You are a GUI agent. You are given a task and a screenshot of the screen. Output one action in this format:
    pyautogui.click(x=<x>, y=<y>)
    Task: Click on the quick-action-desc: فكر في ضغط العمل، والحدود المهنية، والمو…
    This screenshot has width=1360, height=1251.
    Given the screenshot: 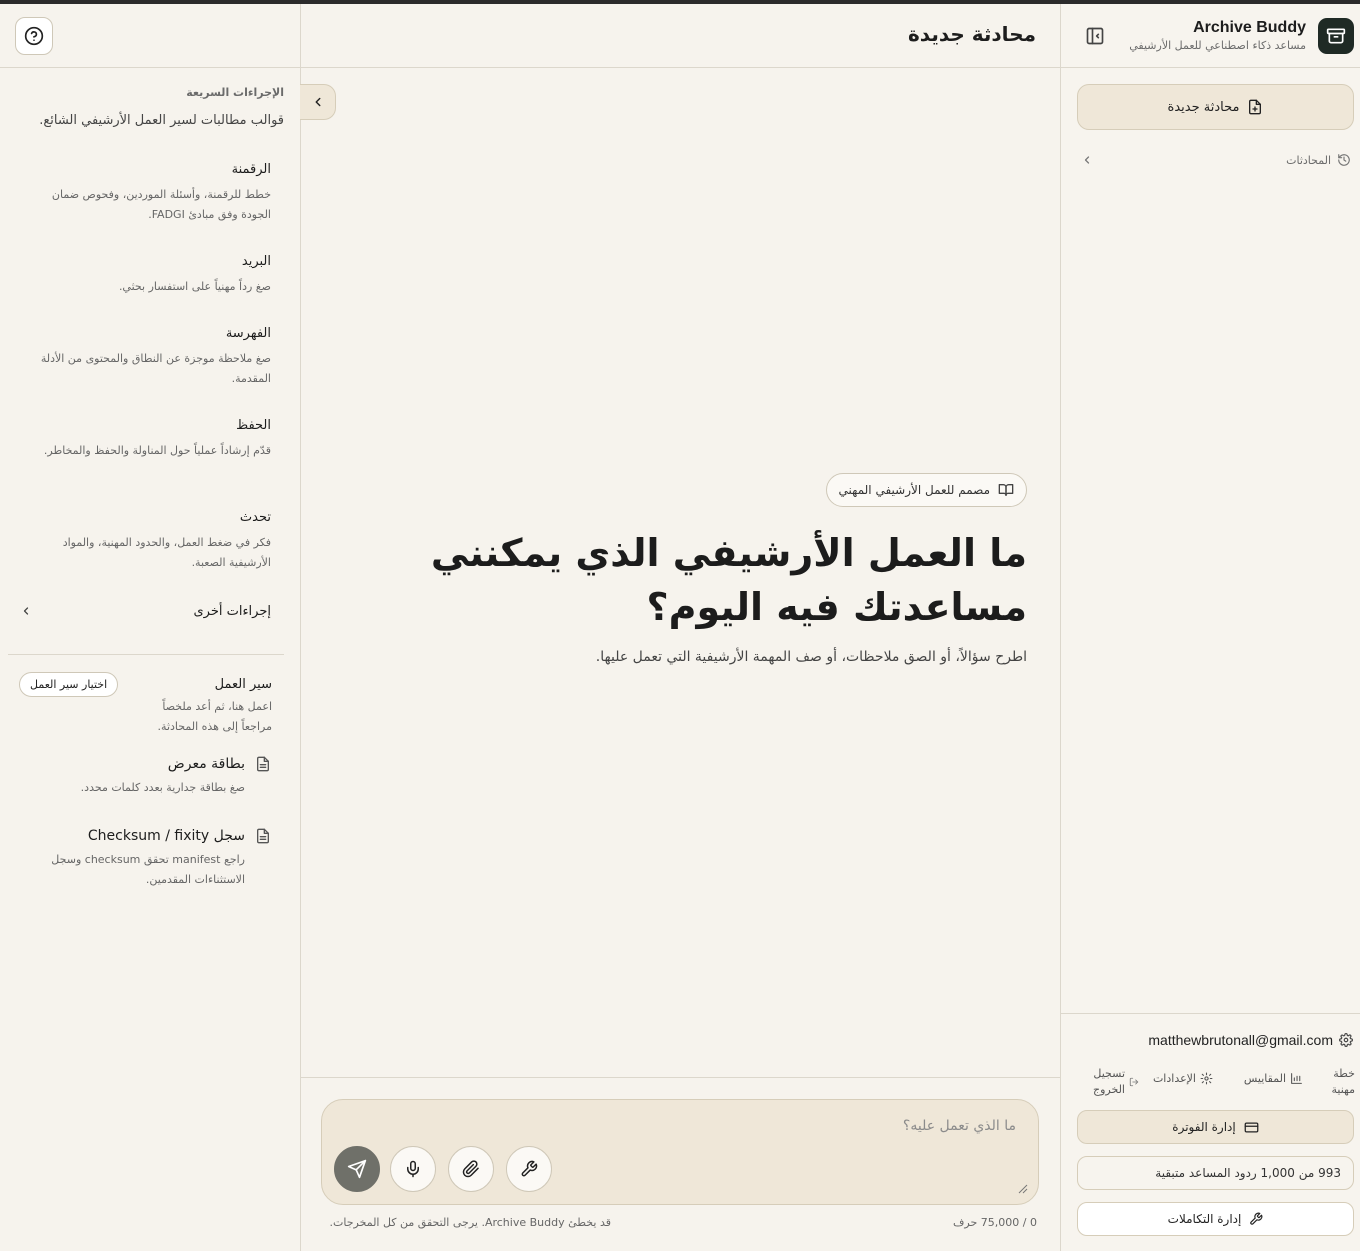 What is the action you would take?
    pyautogui.click(x=166, y=552)
    